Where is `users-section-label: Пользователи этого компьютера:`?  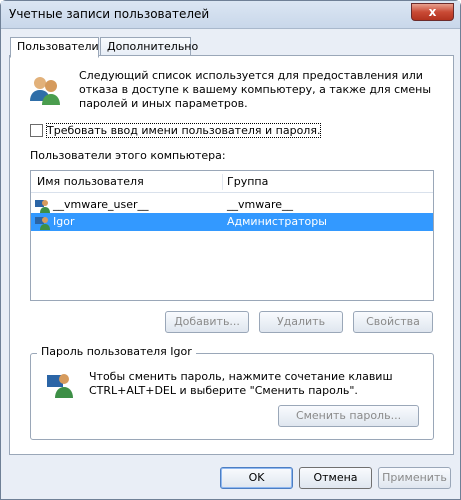 users-section-label: Пользователи этого компьютера: is located at coordinates (128, 155).